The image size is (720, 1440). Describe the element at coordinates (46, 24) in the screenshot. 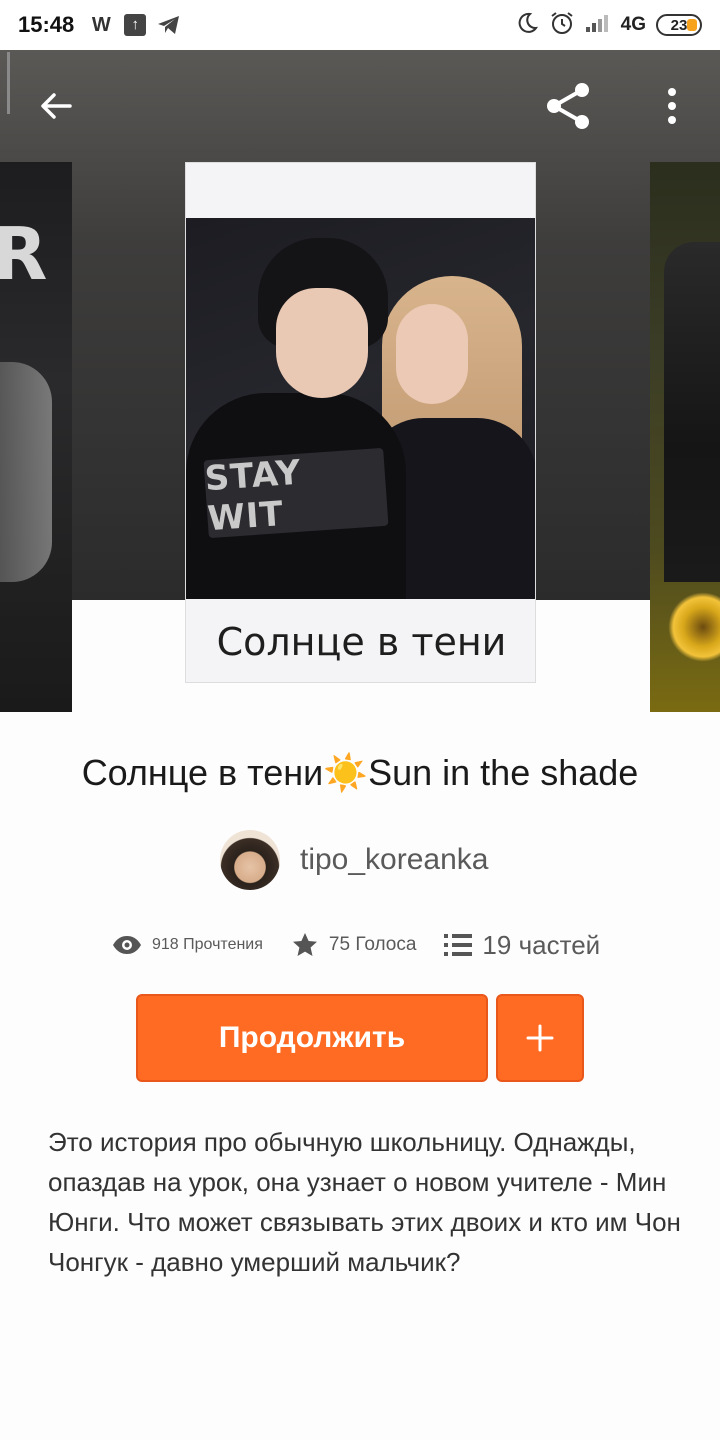

I see `status-time: 15:48` at that location.